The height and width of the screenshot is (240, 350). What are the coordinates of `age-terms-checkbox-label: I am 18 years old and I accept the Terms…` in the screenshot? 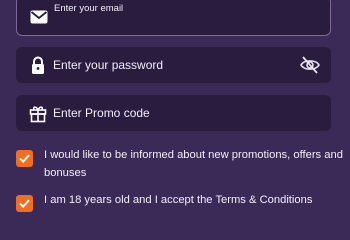 It's located at (194, 200).